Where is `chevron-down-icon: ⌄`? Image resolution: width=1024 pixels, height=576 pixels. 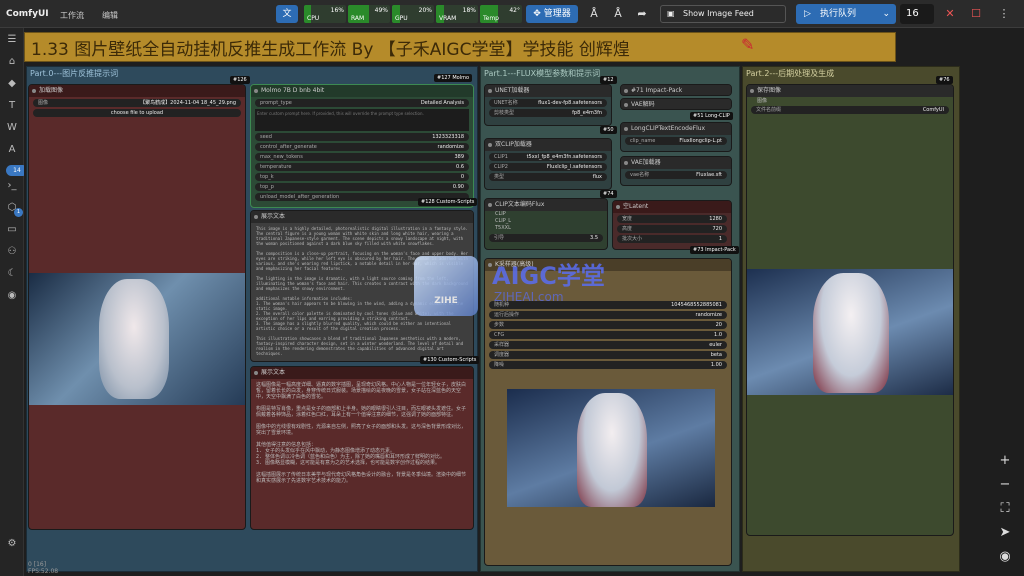 chevron-down-icon: ⌄ is located at coordinates (886, 14).